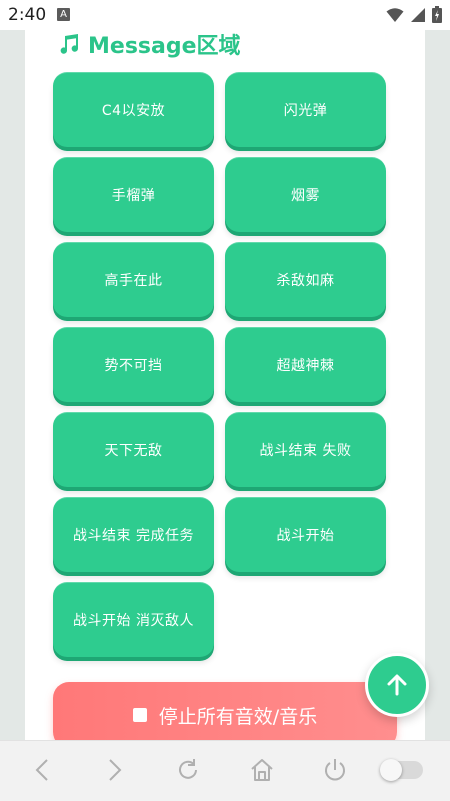 The image size is (450, 801). I want to click on stop-icon, so click(139, 715).